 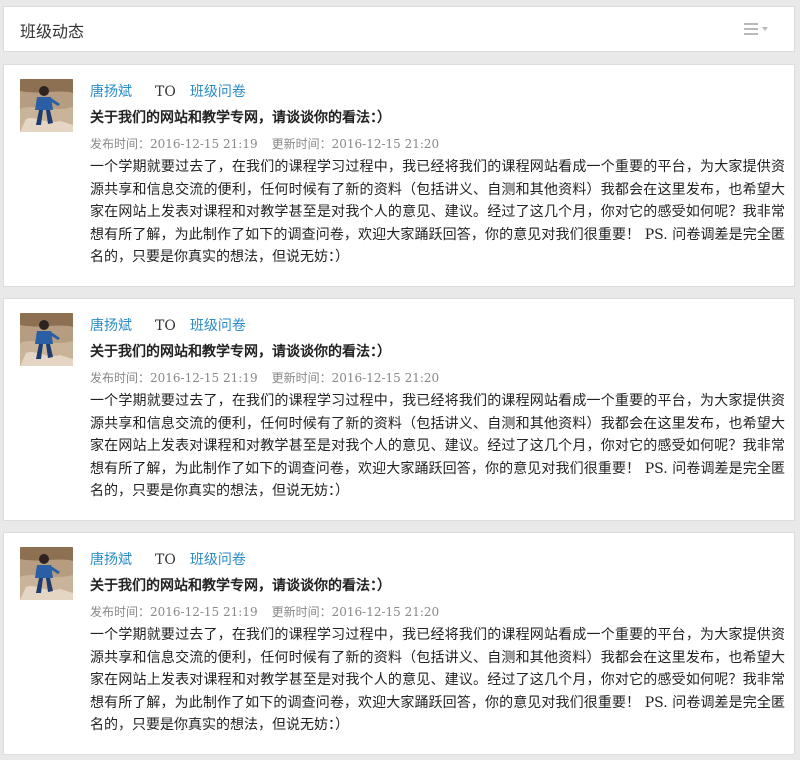 What do you see at coordinates (759, 30) in the screenshot?
I see `menu-dropdown-button` at bounding box center [759, 30].